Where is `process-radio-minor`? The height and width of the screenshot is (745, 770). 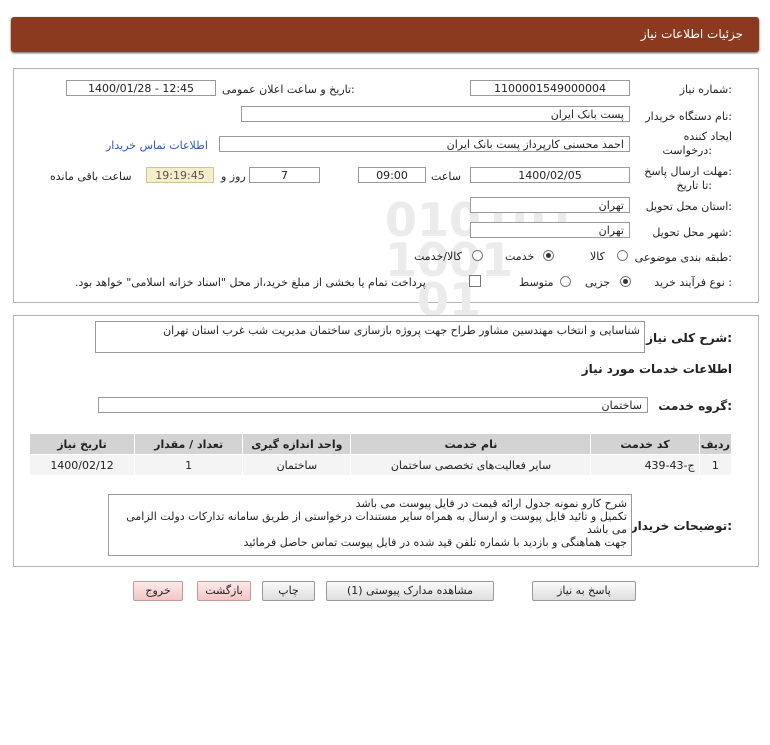 process-radio-minor is located at coordinates (625, 281).